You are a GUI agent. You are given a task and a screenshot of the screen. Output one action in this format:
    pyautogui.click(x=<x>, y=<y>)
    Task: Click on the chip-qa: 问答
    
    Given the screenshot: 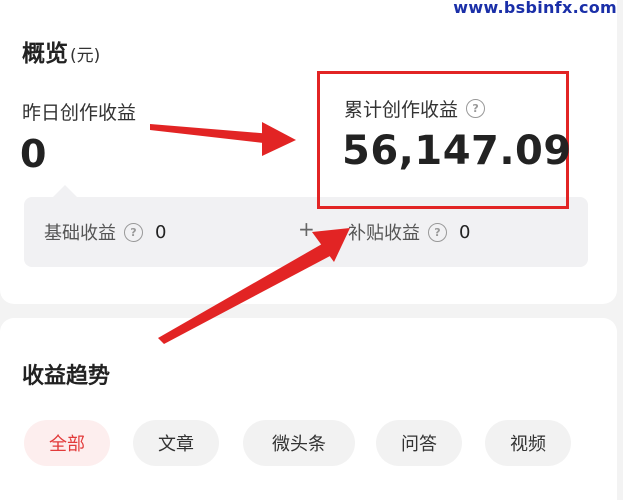 What is the action you would take?
    pyautogui.click(x=419, y=443)
    